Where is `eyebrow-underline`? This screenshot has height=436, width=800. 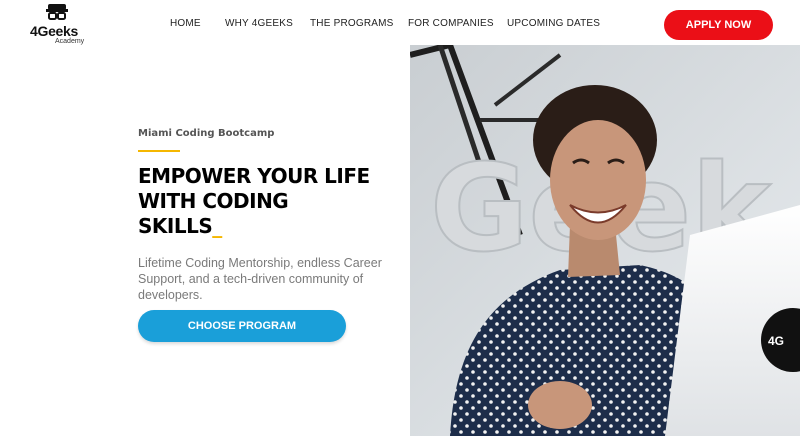
eyebrow-underline is located at coordinates (159, 151).